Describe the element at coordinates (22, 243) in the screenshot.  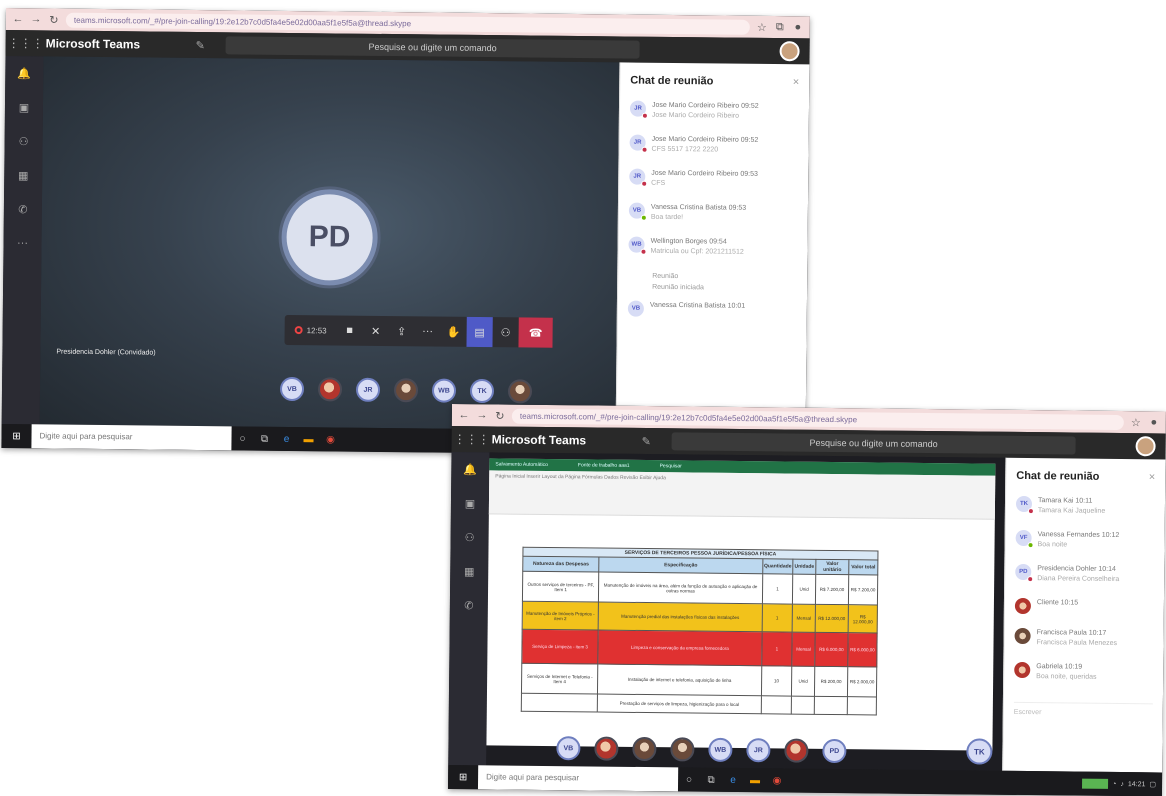
I see `more-apps-icon: ···` at that location.